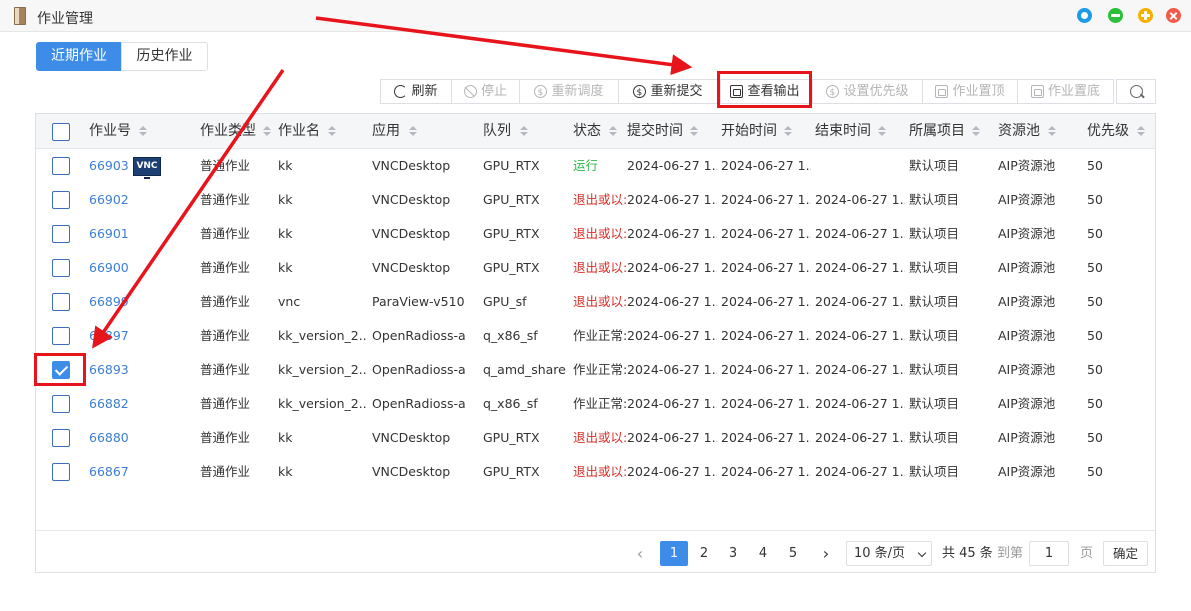 Image resolution: width=1191 pixels, height=611 pixels. Describe the element at coordinates (826, 553) in the screenshot. I see `next-page-icon: ›` at that location.